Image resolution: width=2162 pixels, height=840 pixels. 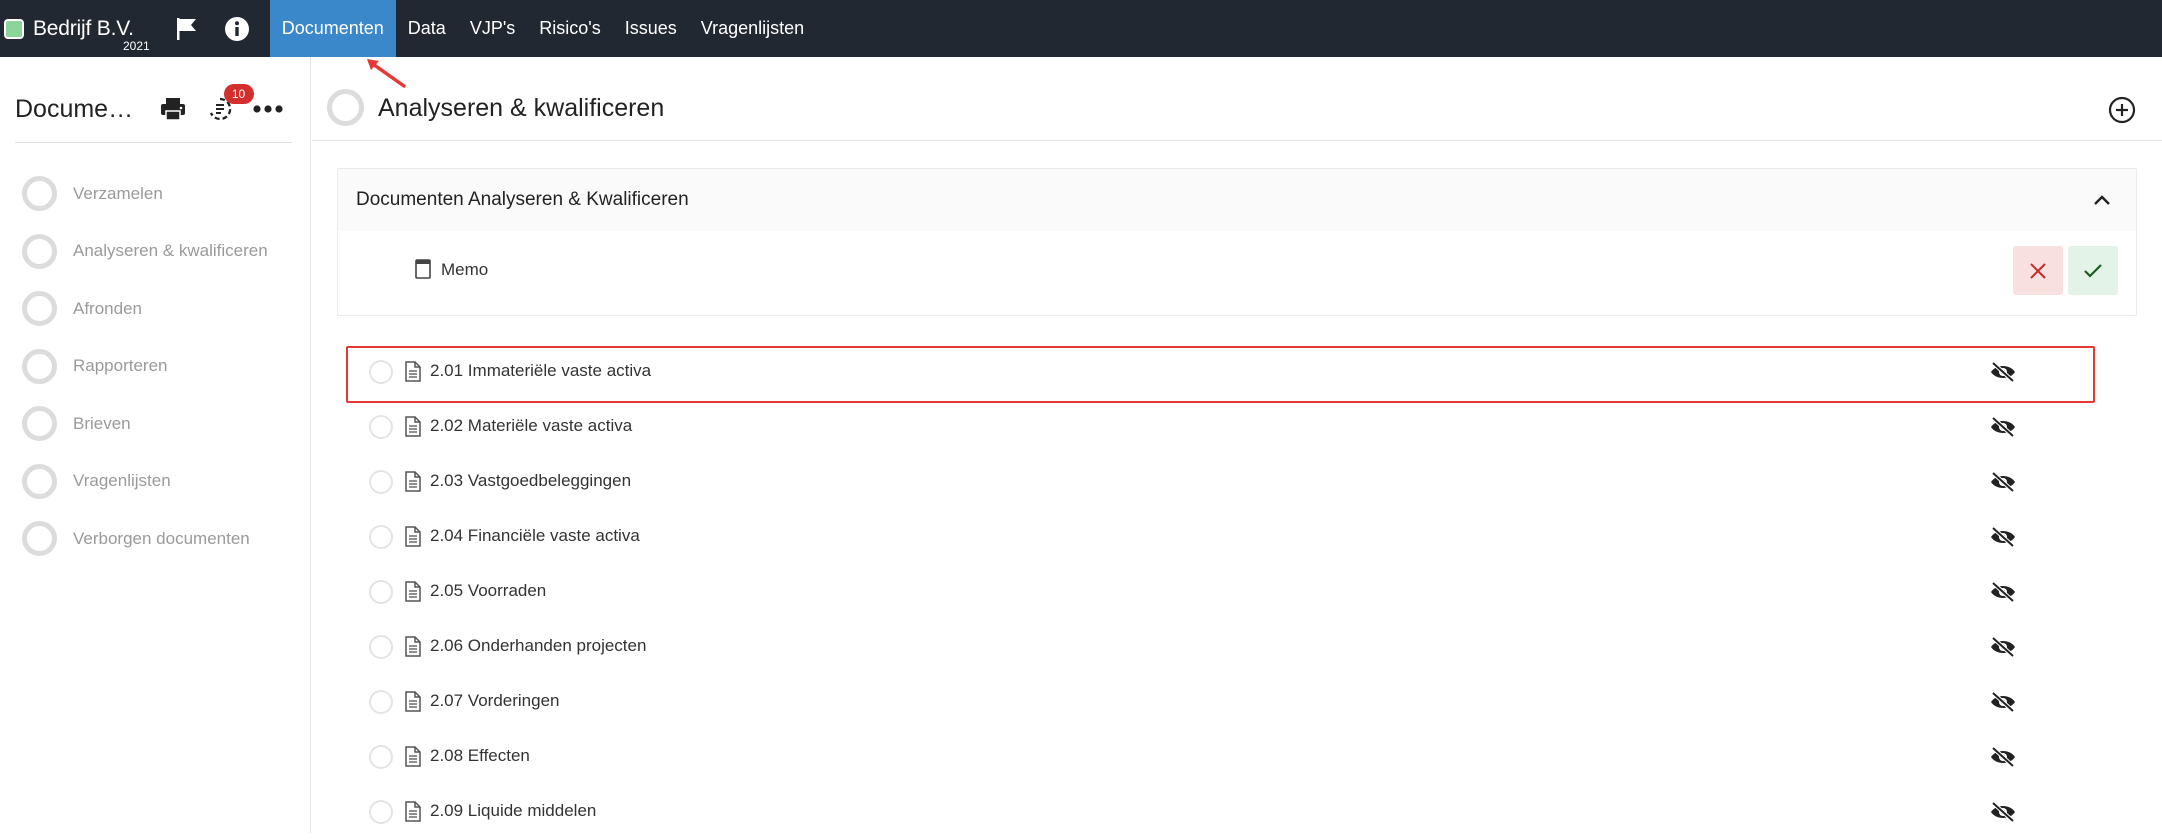 I want to click on sidebar-item-brieven: Brieven, so click(x=162, y=424).